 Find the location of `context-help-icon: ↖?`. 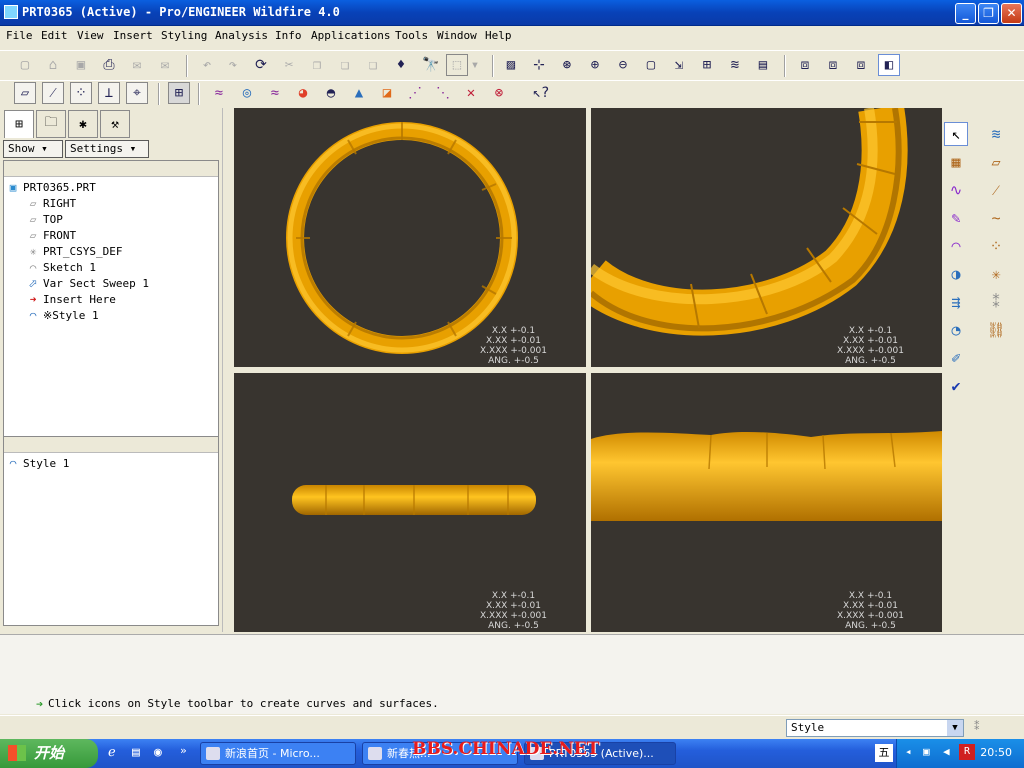

context-help-icon: ↖? is located at coordinates (541, 93).